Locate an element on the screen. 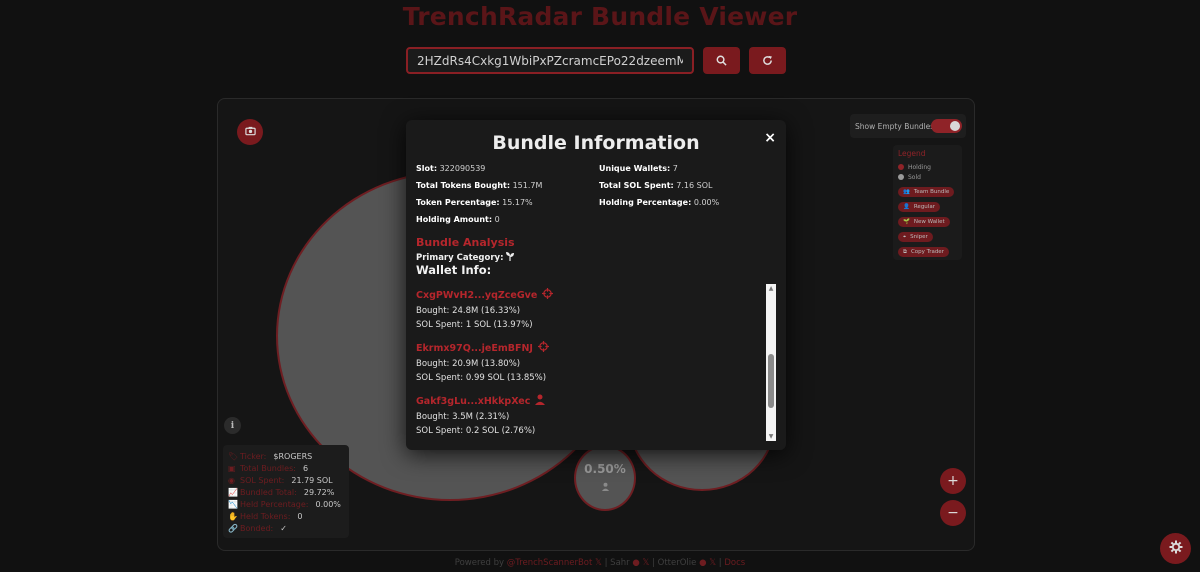 Image resolution: width=1200 pixels, height=572 pixels. seedling-icon: 🌱 is located at coordinates (906, 222).